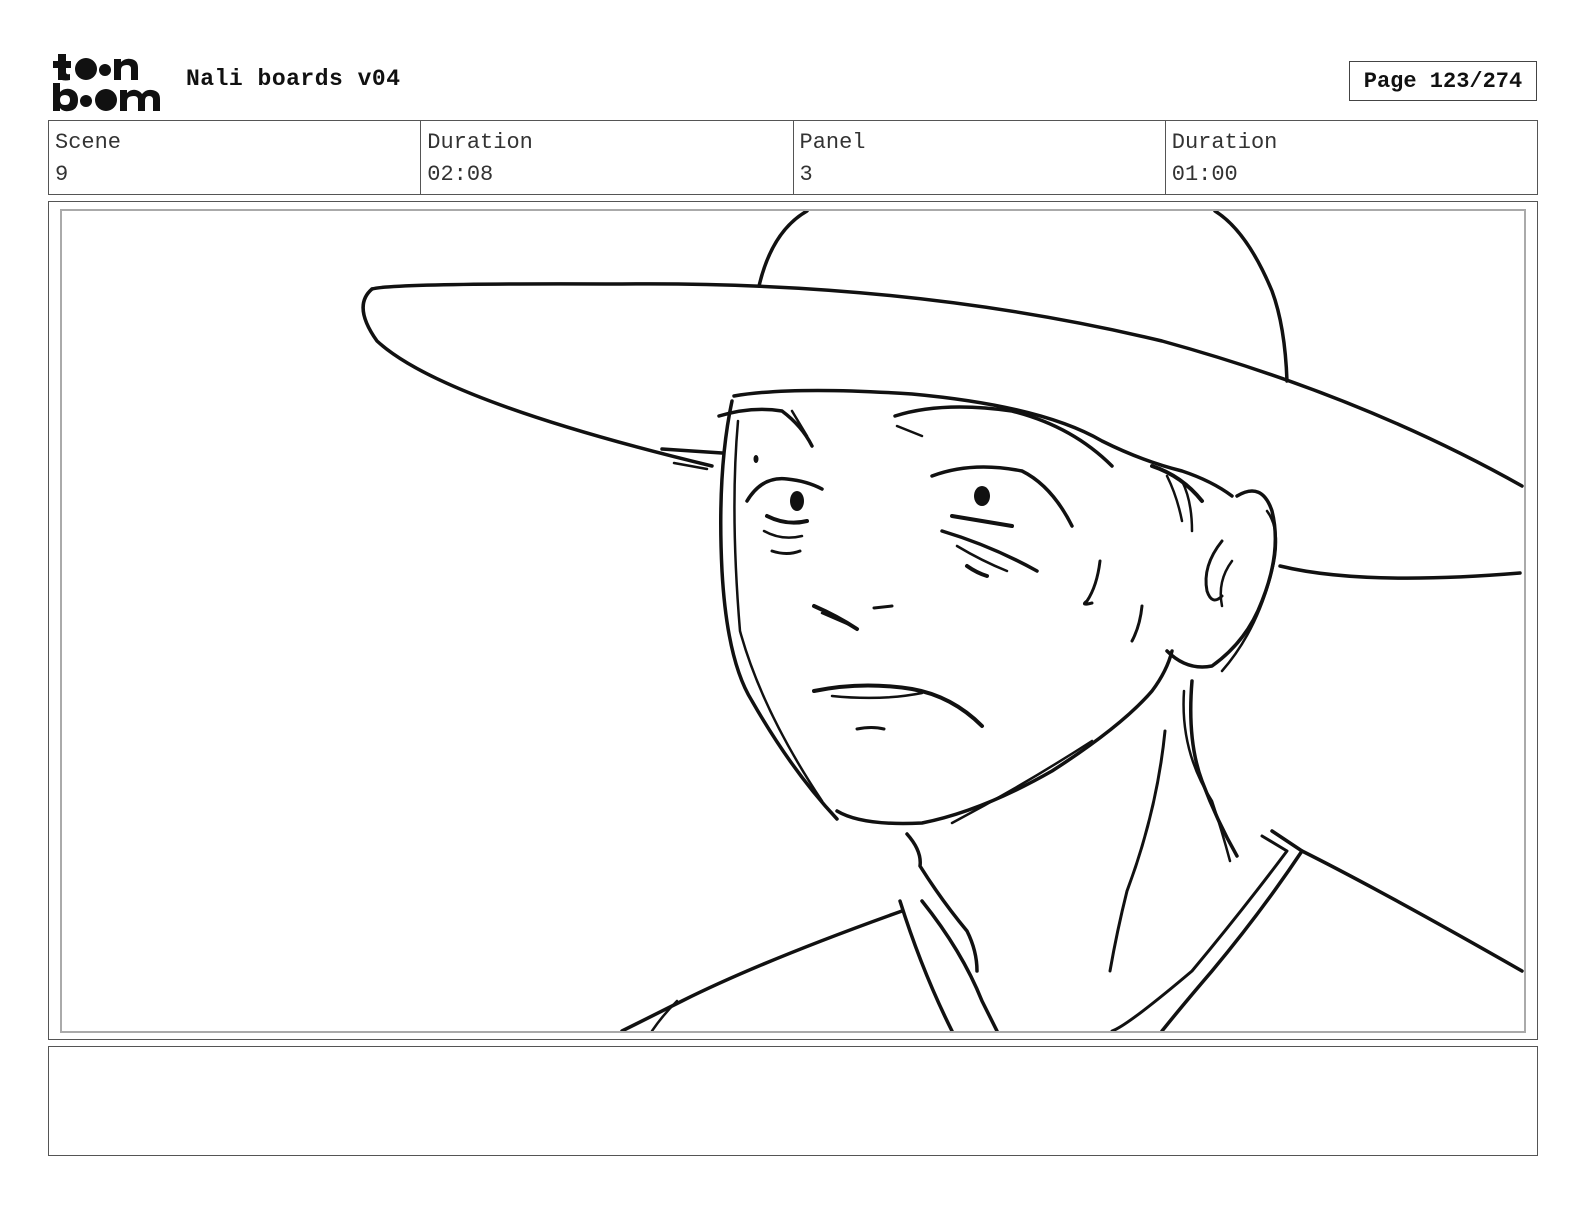 This screenshot has width=1584, height=1224. What do you see at coordinates (460, 174) in the screenshot?
I see `scene-duration-value: 02:08` at bounding box center [460, 174].